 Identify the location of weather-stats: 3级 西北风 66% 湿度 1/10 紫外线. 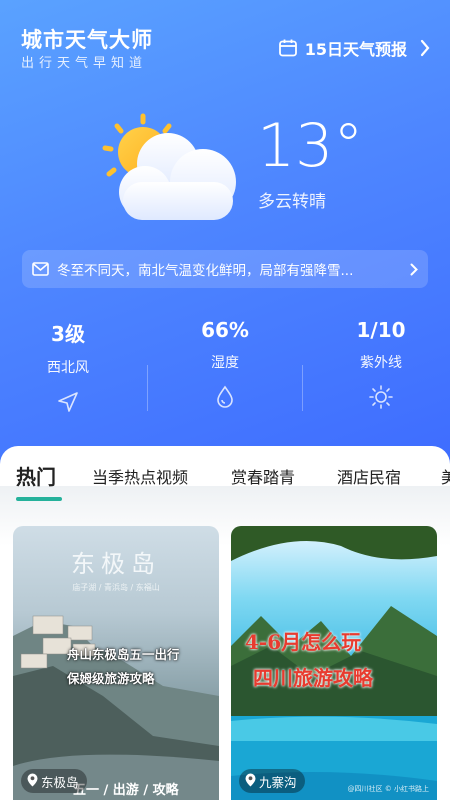
(225, 368).